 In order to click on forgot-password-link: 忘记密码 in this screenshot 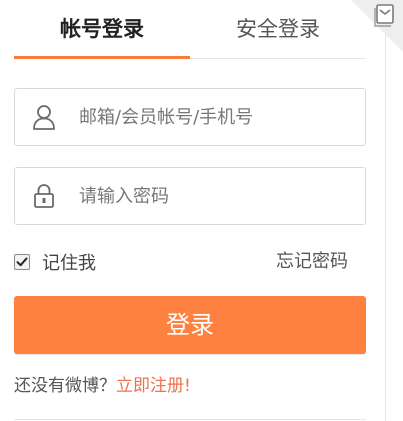, I will do `click(312, 262)`.